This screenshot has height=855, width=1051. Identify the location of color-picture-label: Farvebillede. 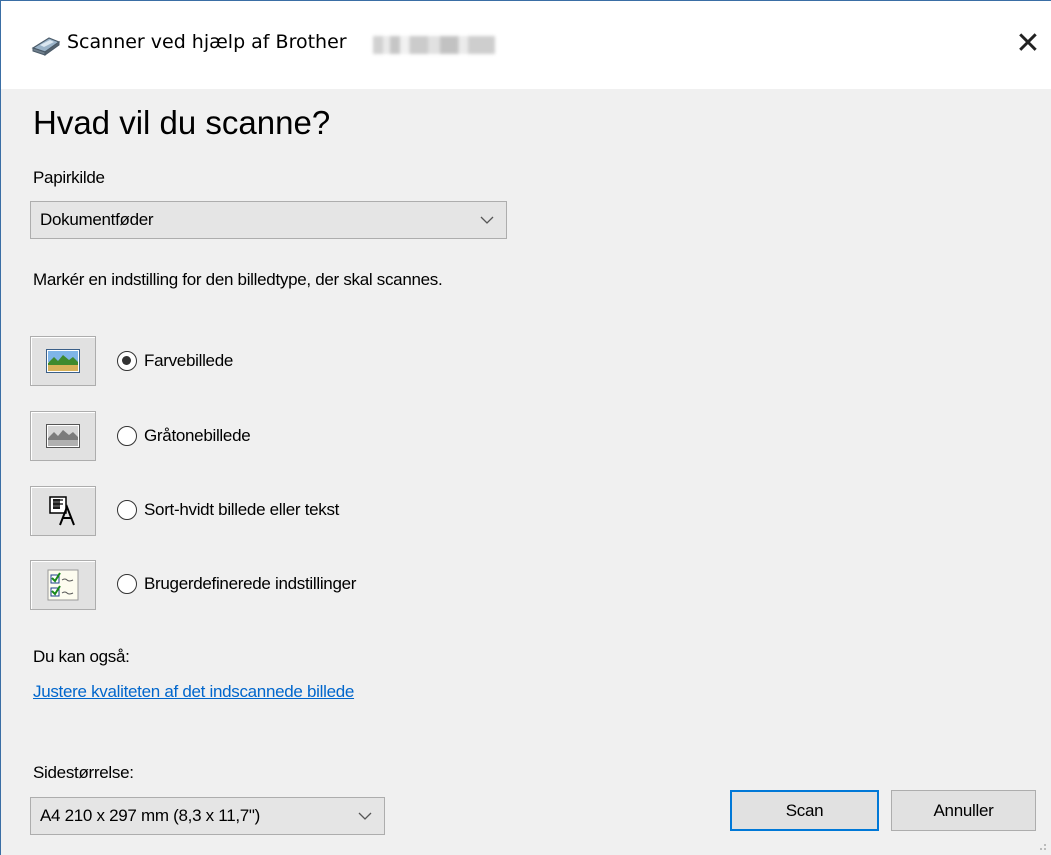
(189, 360).